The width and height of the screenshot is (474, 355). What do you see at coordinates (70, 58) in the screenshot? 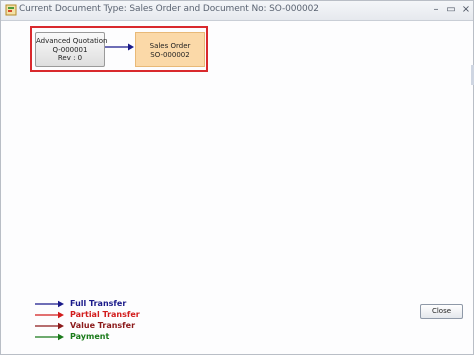
I see `node-doc-revision: Rev : 0` at bounding box center [70, 58].